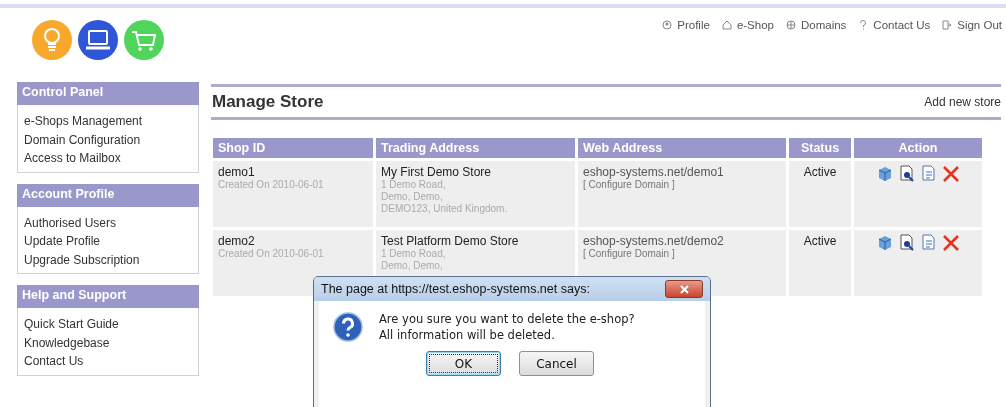  Describe the element at coordinates (108, 158) in the screenshot. I see `sidebar-link: Access to Mailbox` at that location.